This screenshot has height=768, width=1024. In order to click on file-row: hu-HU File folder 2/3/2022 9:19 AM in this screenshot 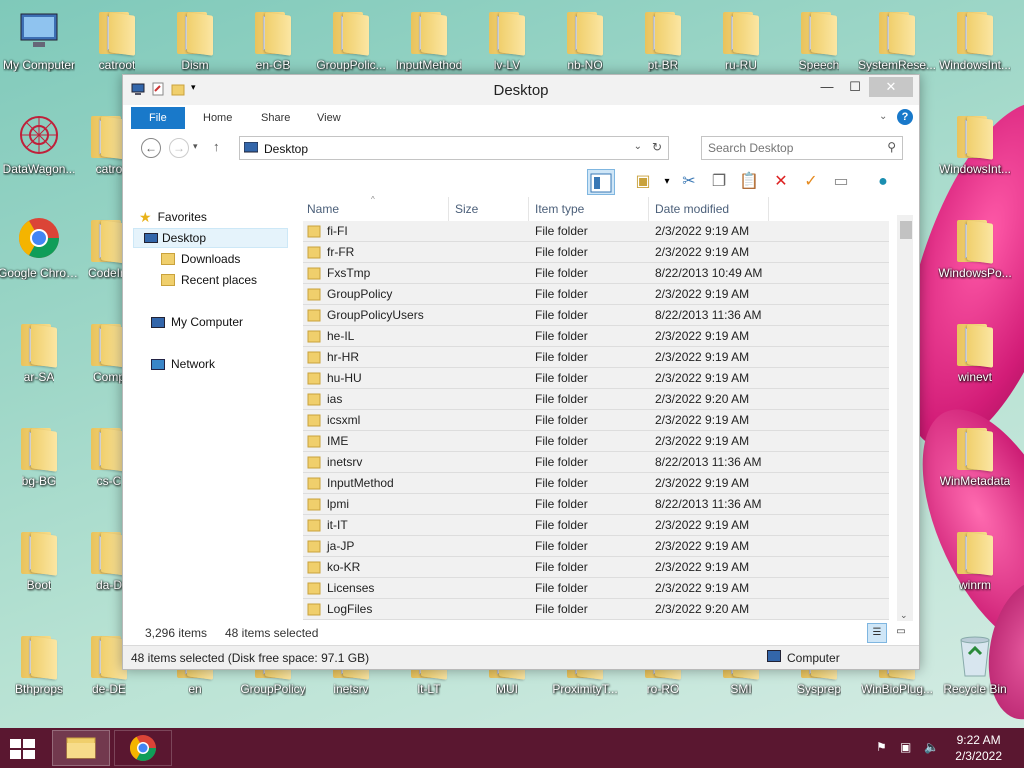, I will do `click(596, 378)`.